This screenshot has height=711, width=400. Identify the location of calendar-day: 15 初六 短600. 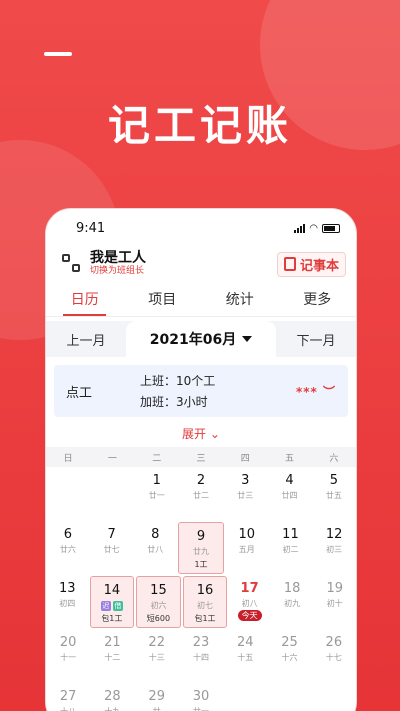
(158, 602).